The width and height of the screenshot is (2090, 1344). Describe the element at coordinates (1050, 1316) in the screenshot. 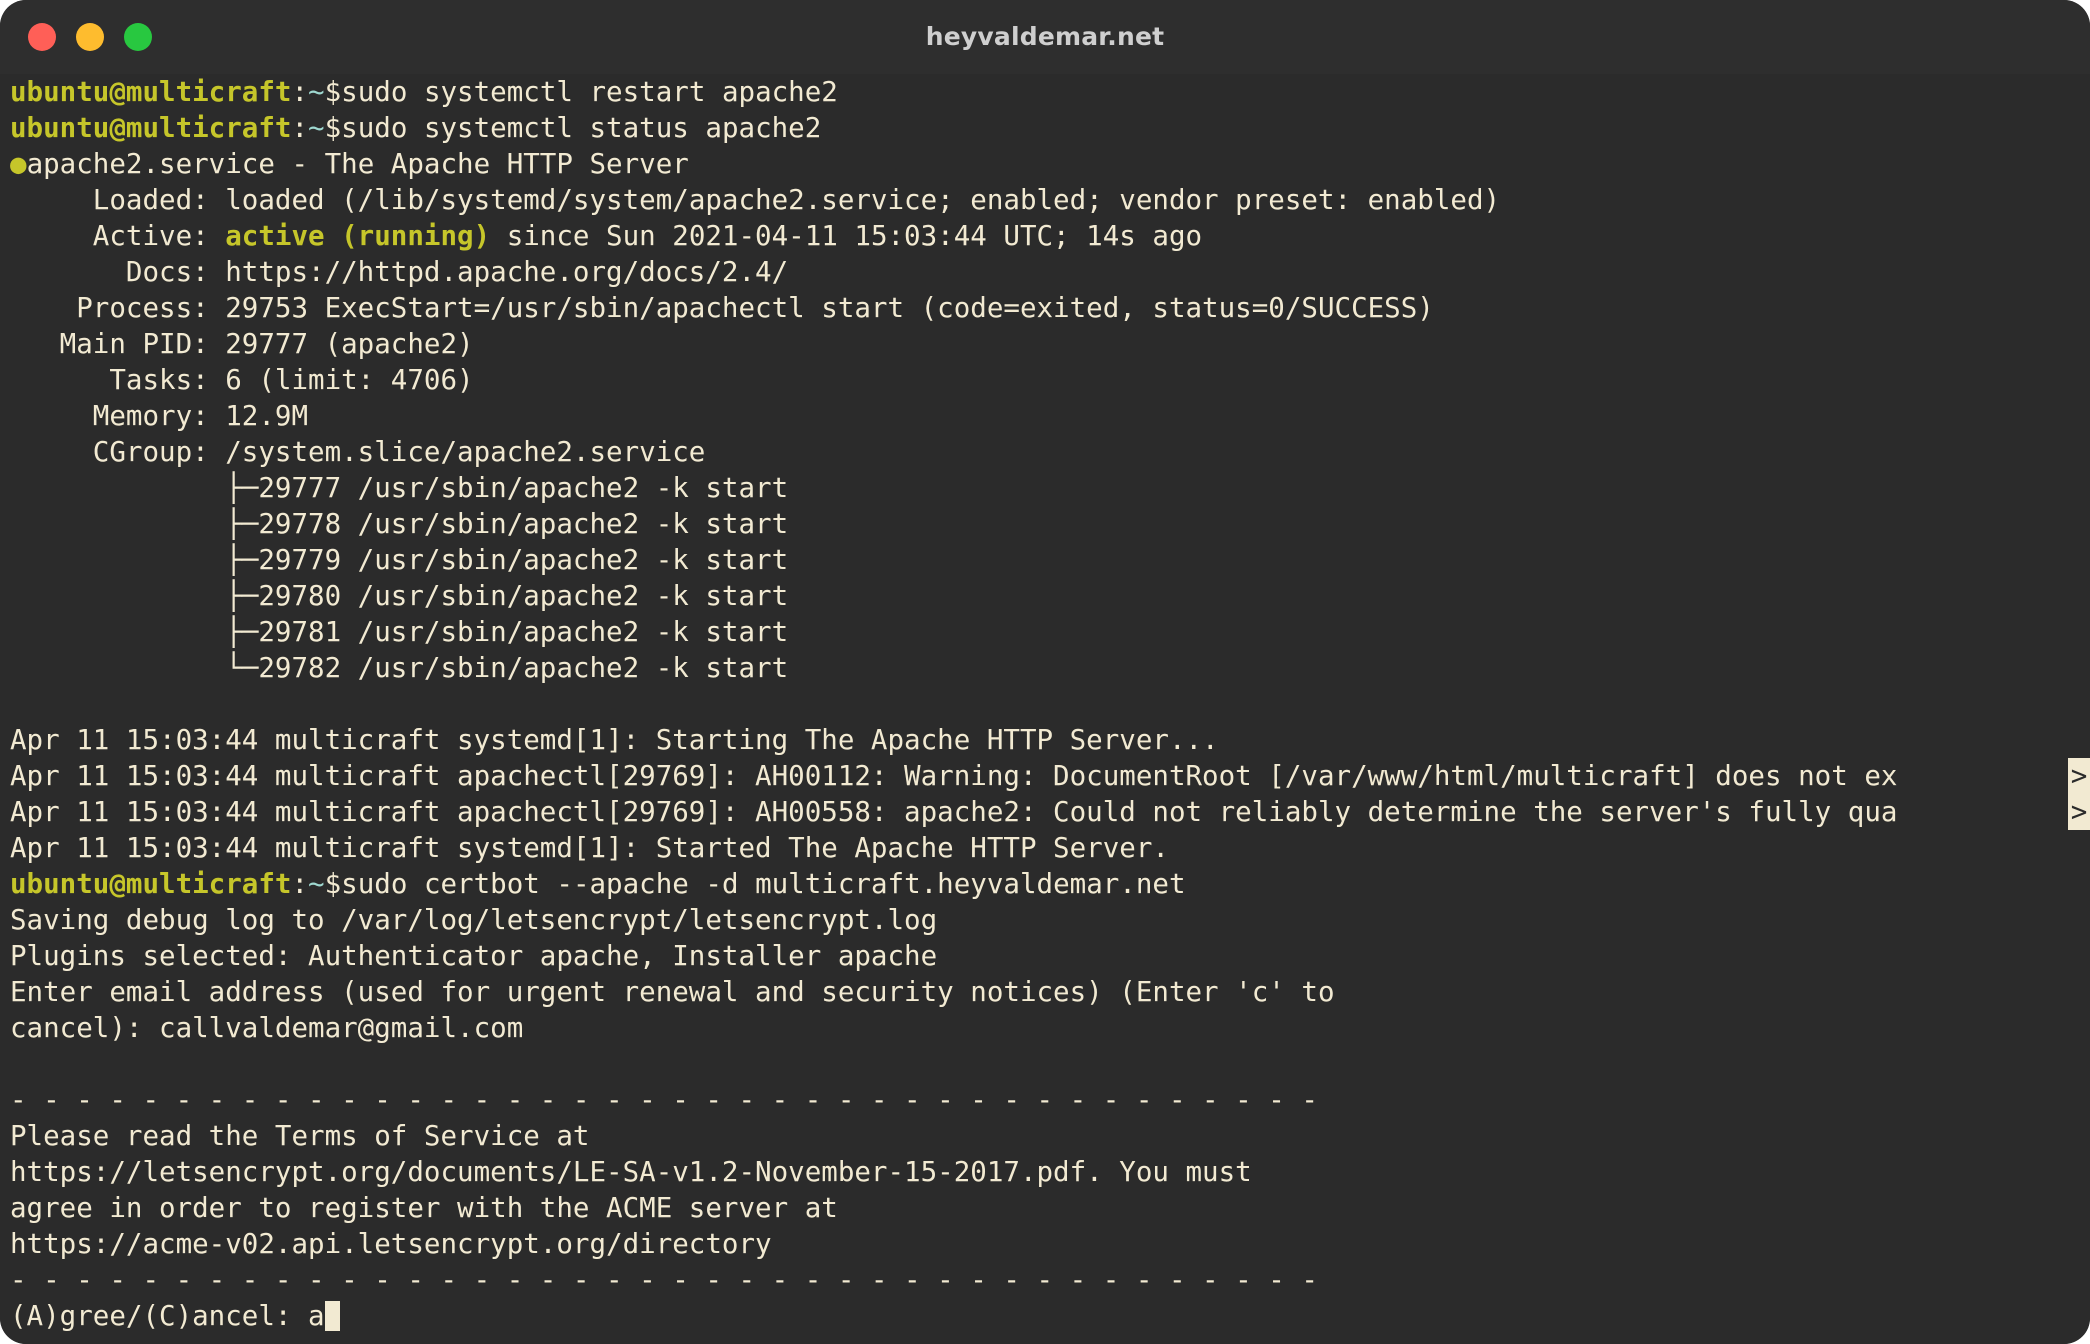

I see `agree-prompt-line: (A)gree/(C)ancel: a` at that location.